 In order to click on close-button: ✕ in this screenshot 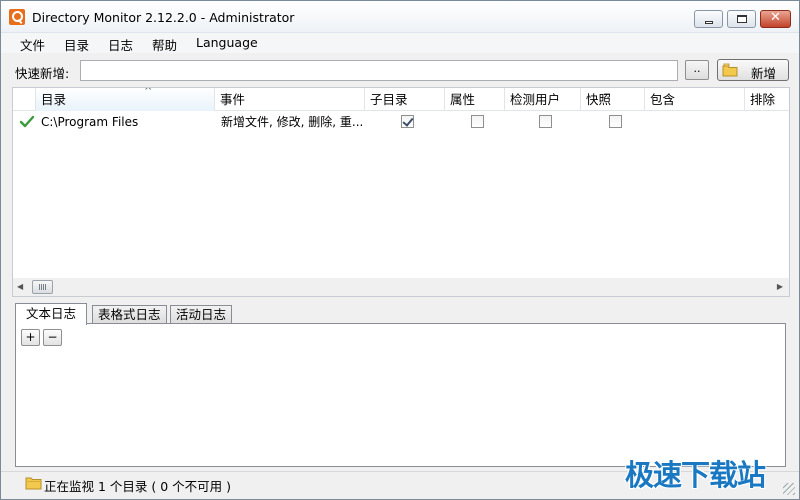, I will do `click(775, 19)`.